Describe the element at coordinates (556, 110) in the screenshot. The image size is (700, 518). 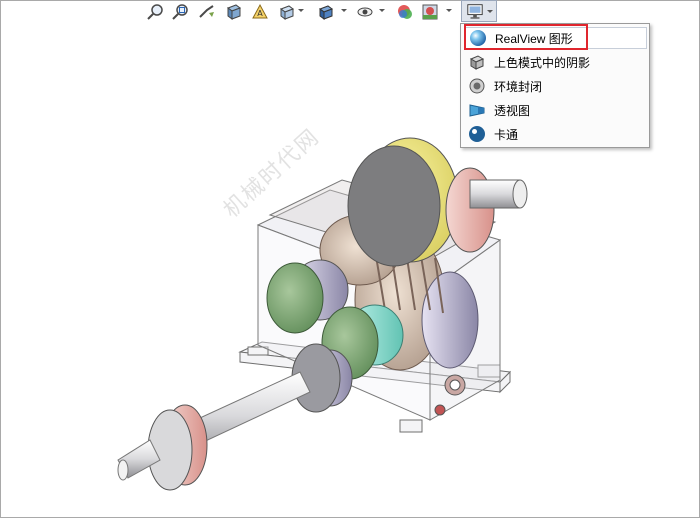
I see `menu-item-perspective: 透视图` at that location.